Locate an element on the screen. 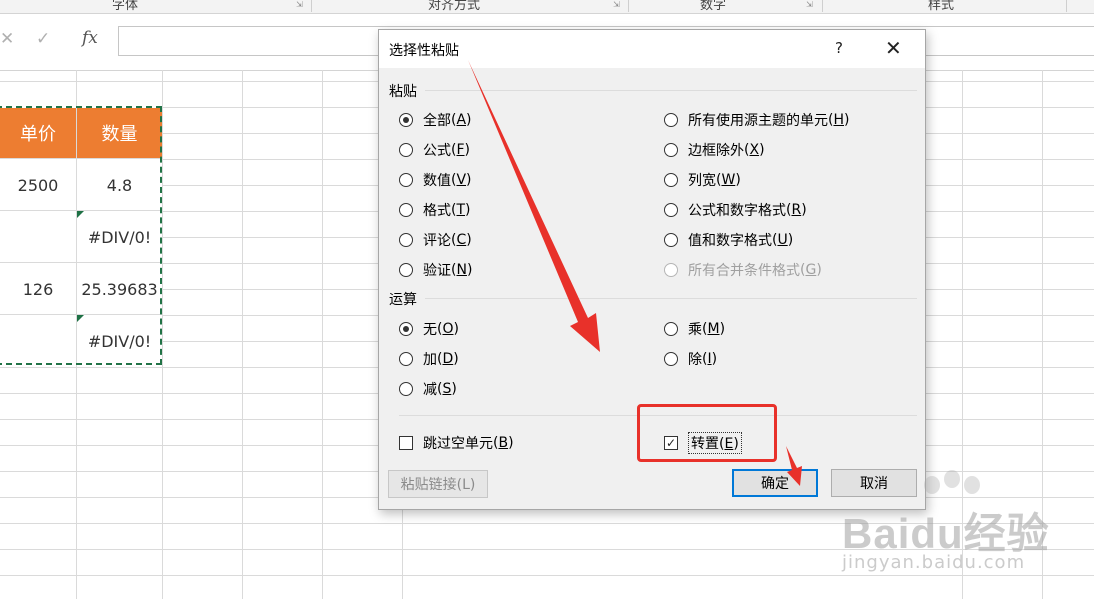 The image size is (1094, 599). transpose-checkbox: ✓ 转置(E) is located at coordinates (703, 443).